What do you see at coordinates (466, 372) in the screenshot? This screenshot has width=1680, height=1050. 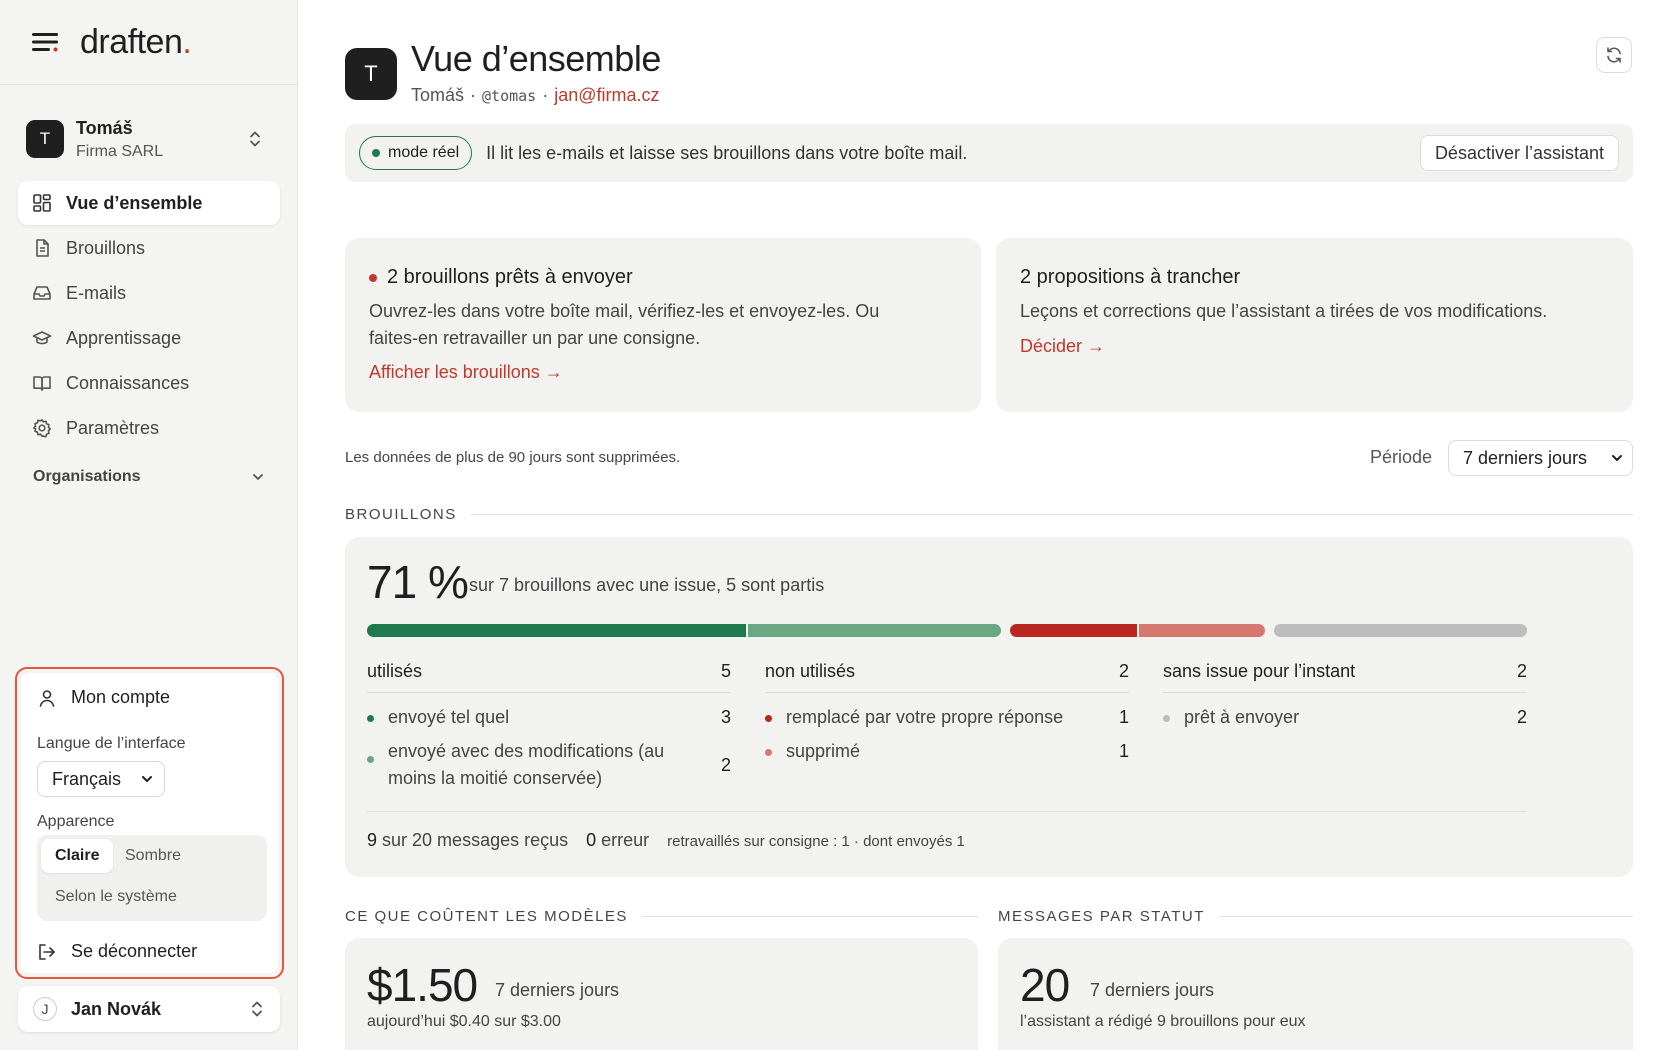 I see `show-drafts-link: Afficher les brouillons →` at bounding box center [466, 372].